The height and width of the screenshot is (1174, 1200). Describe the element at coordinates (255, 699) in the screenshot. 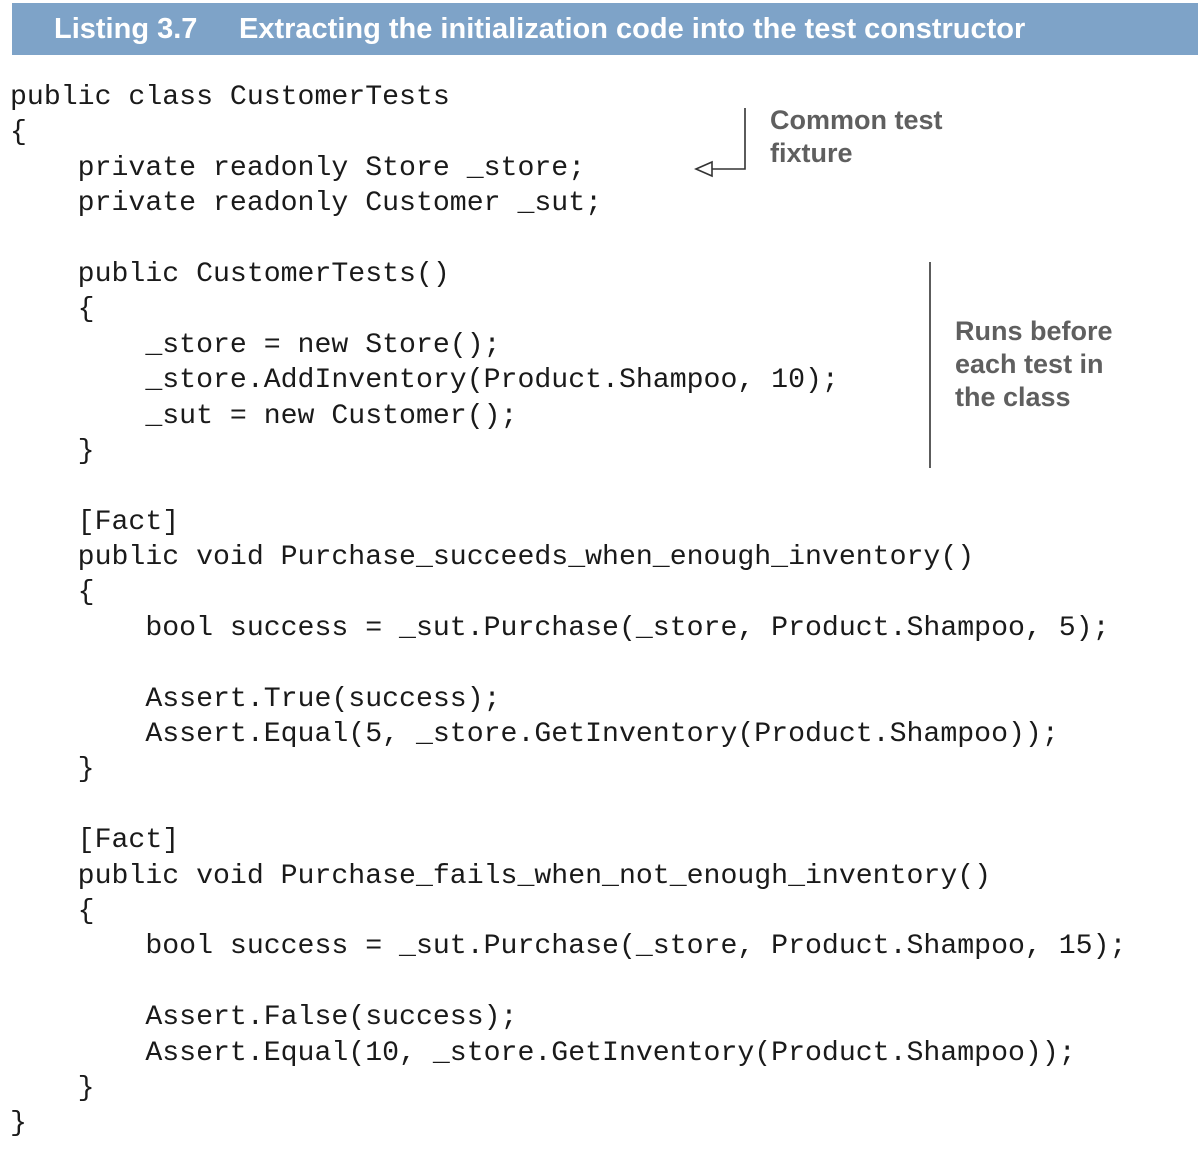

I see `code-line: Assert.True(success);` at that location.